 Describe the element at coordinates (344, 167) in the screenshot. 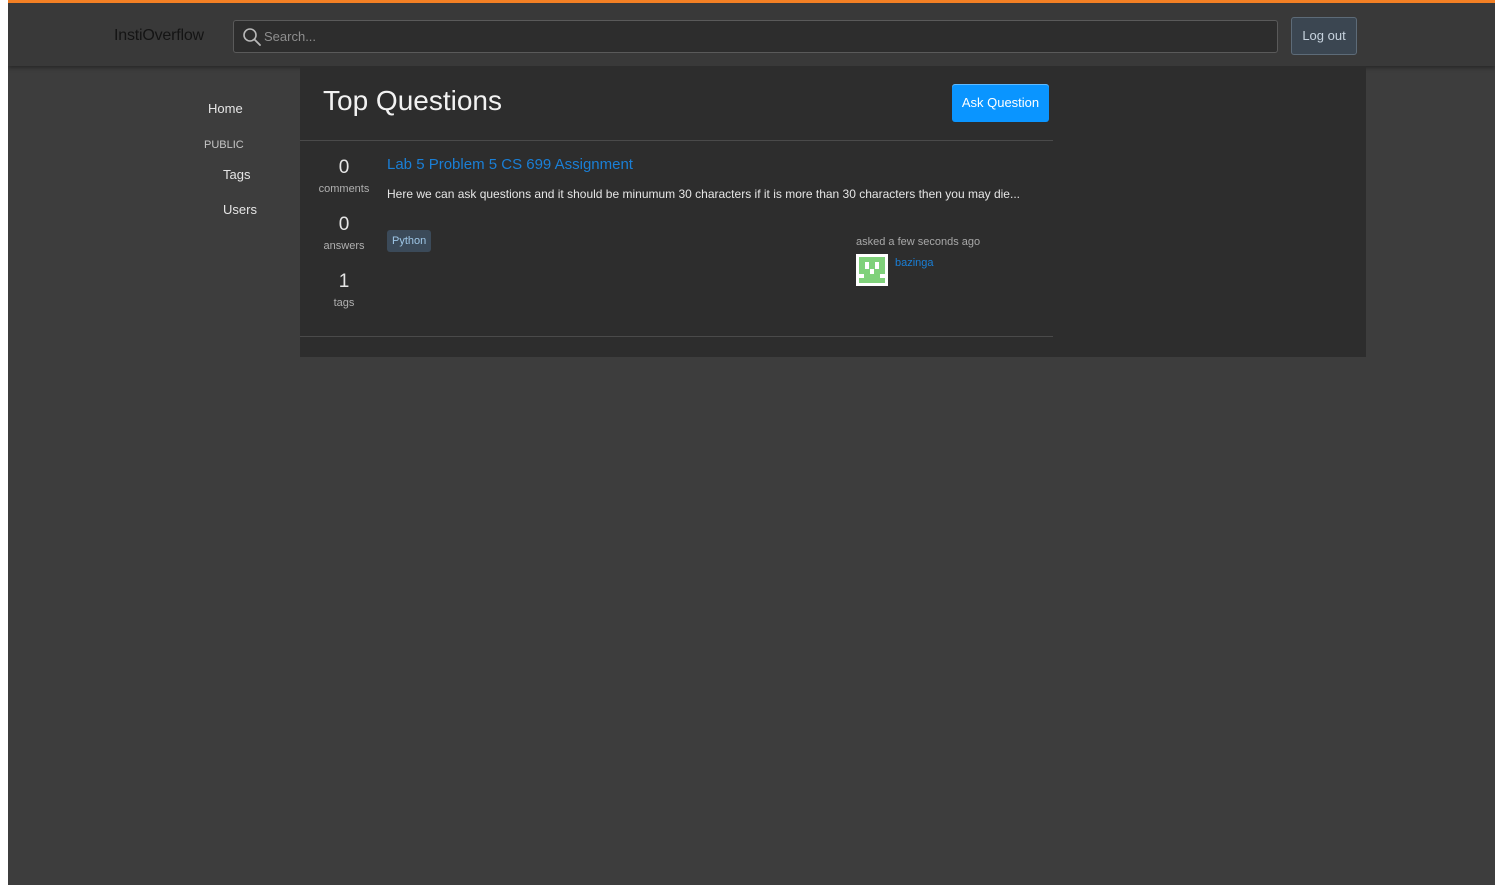

I see `comments-count: 0` at that location.